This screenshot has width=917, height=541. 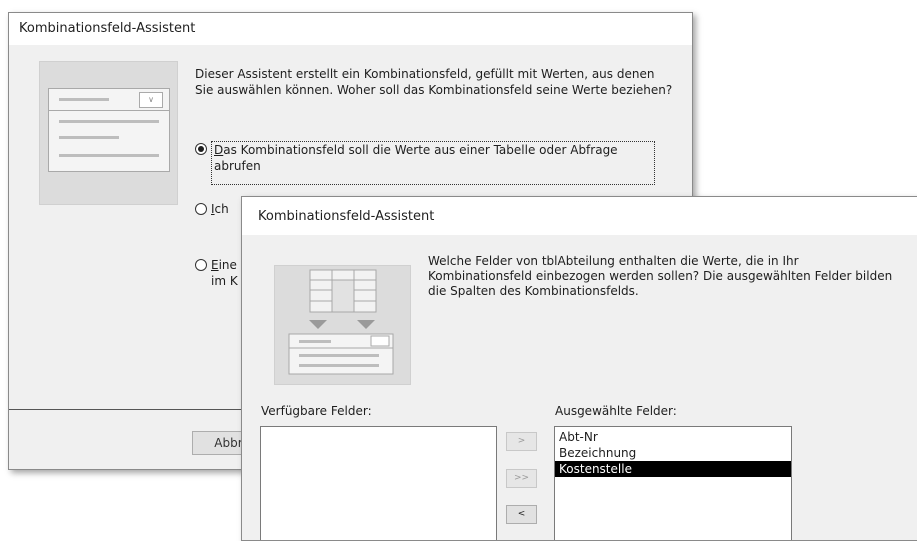 What do you see at coordinates (109, 100) in the screenshot?
I see `mini-combobox-icon: ∨` at bounding box center [109, 100].